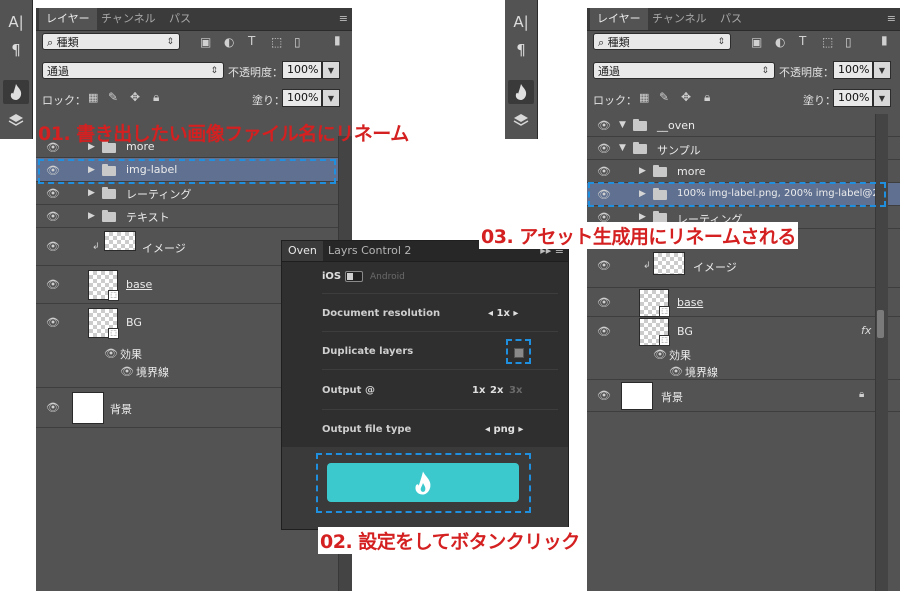 The image size is (900, 591). Describe the element at coordinates (88, 408) in the screenshot. I see `layer-thumbnail` at that location.